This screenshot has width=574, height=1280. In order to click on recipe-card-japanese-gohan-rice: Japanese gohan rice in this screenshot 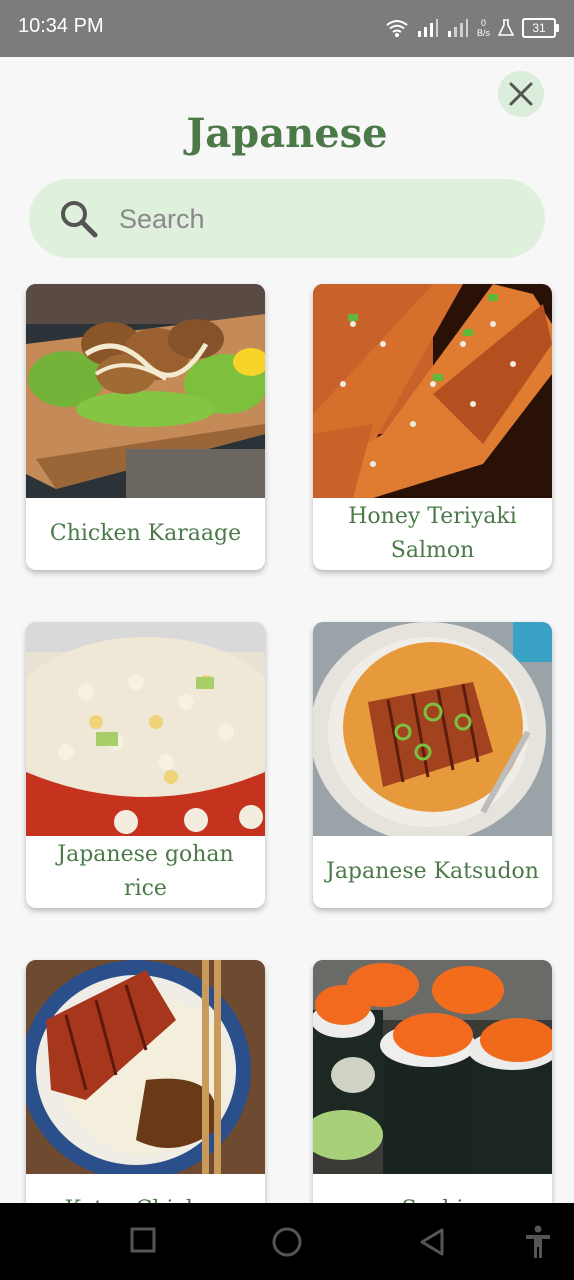, I will do `click(145, 765)`.